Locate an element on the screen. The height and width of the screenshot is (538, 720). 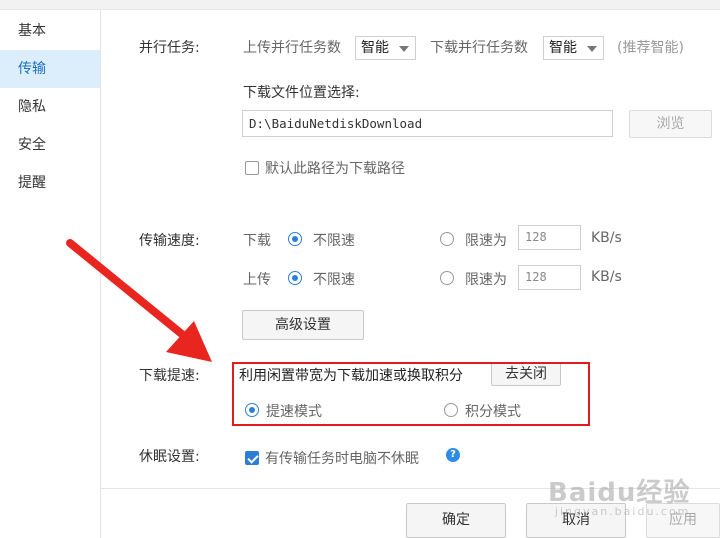
watermark-text: Baidu经验 is located at coordinates (619, 493).